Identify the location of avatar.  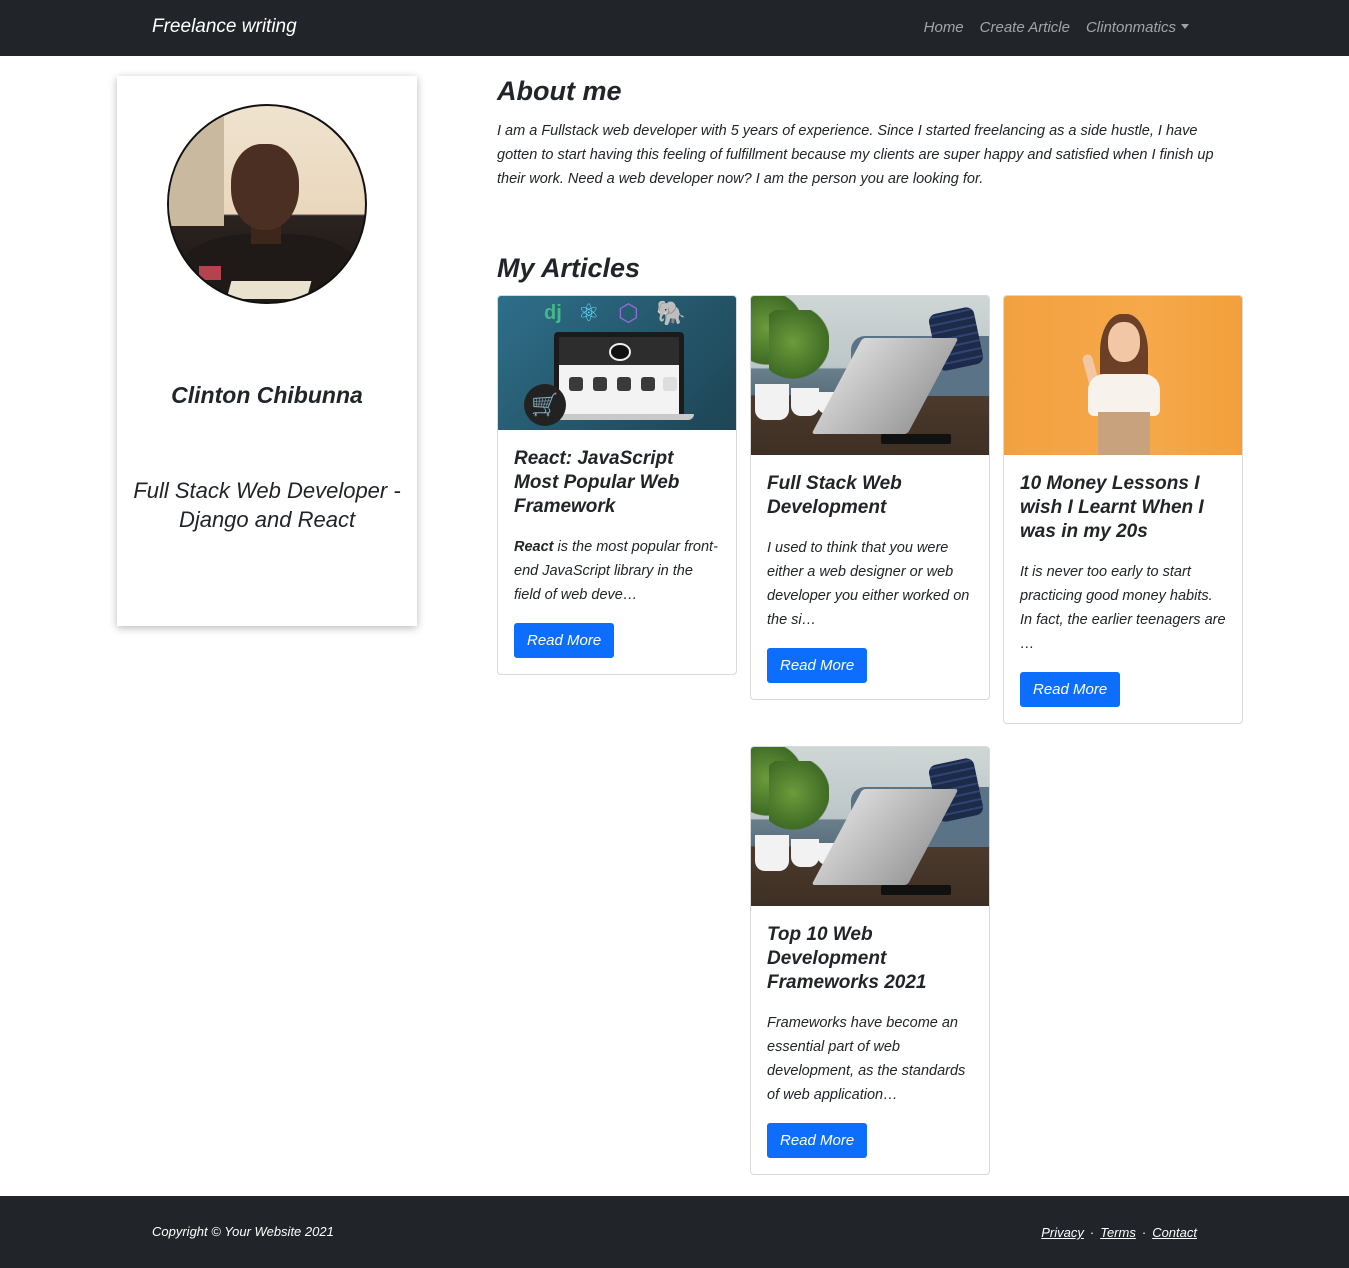
(267, 204).